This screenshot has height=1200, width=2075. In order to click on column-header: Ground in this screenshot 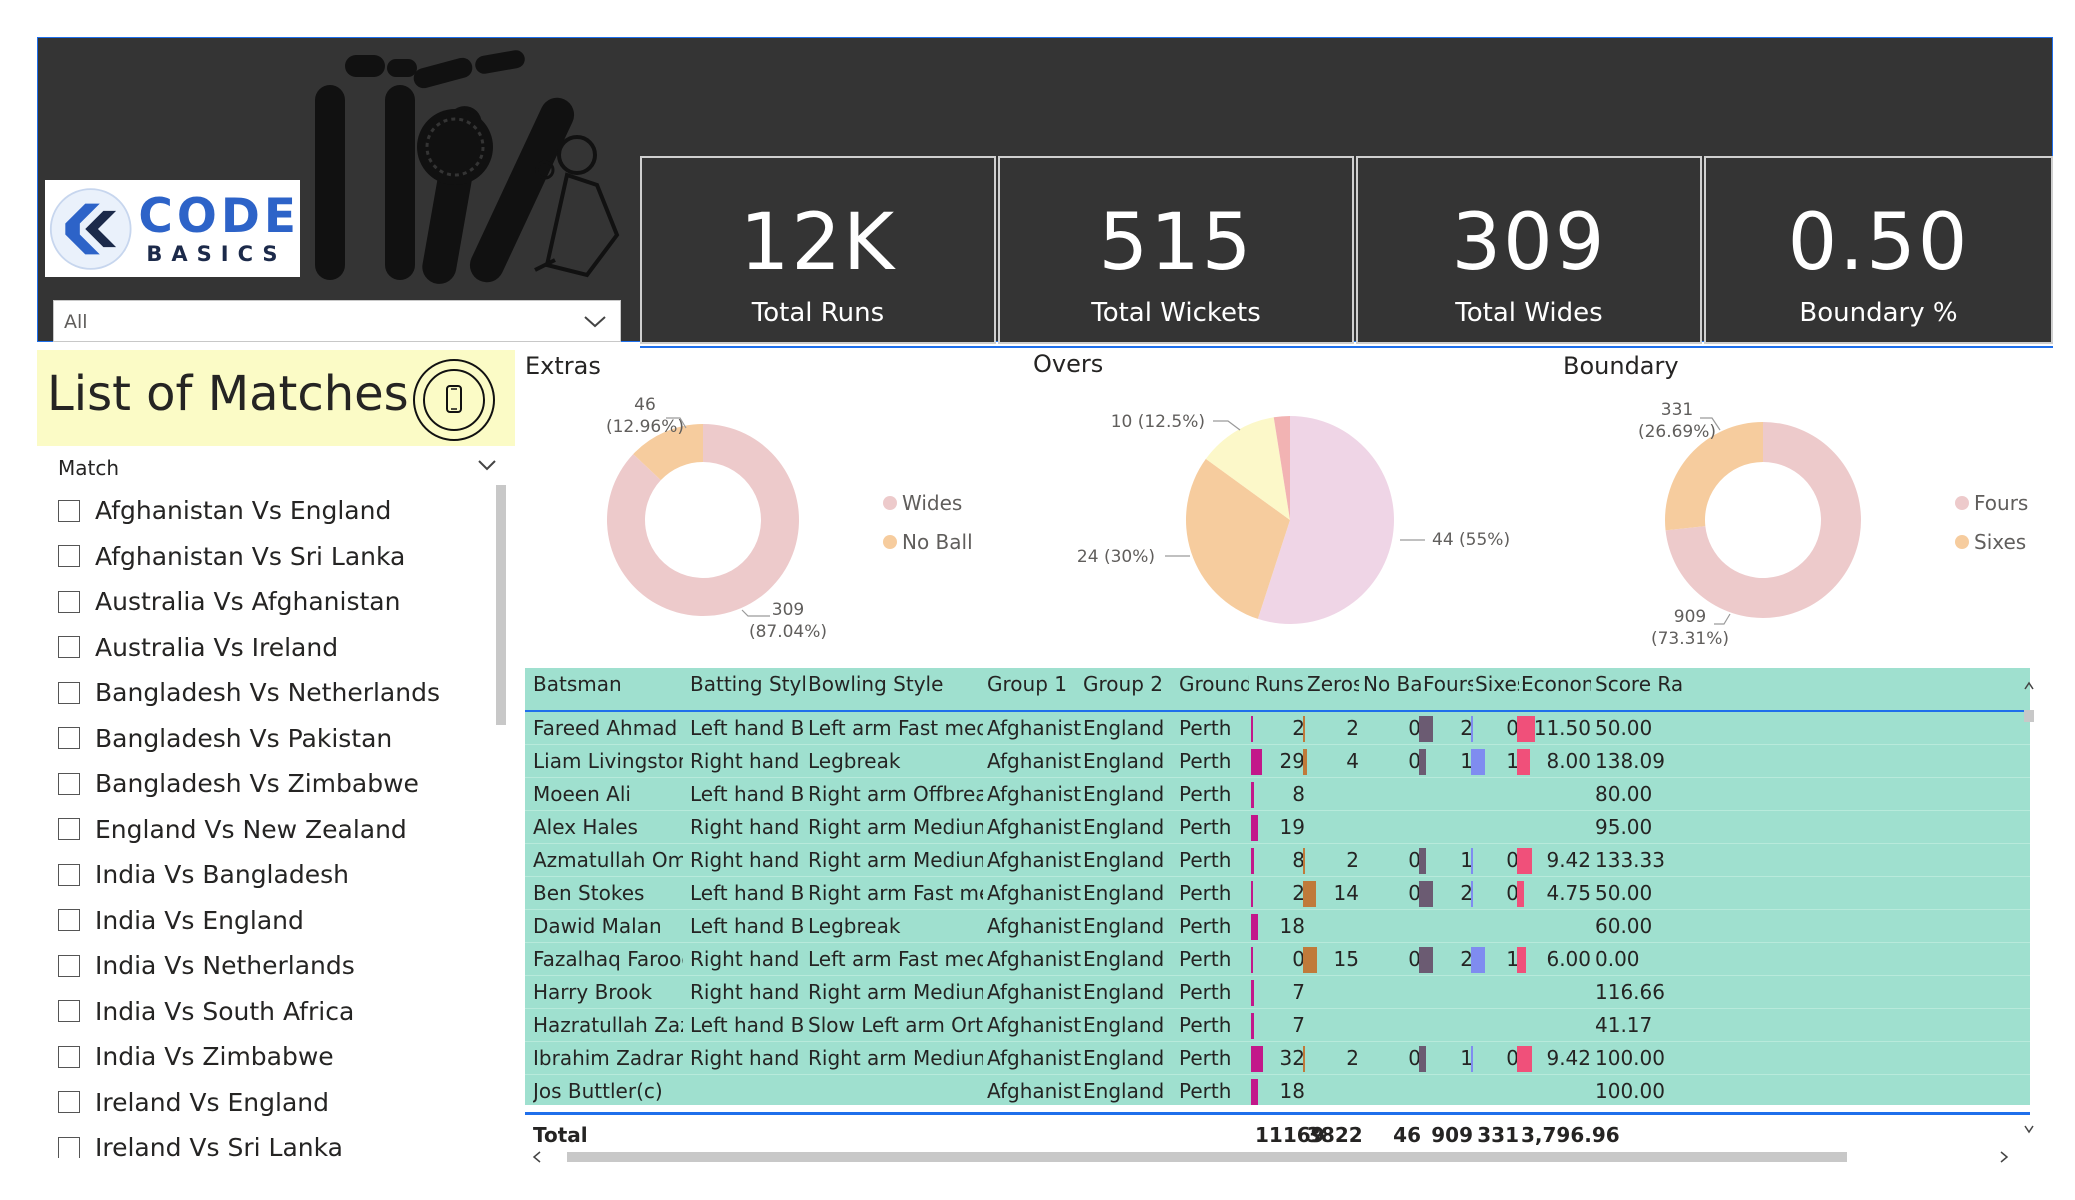, I will do `click(1214, 684)`.